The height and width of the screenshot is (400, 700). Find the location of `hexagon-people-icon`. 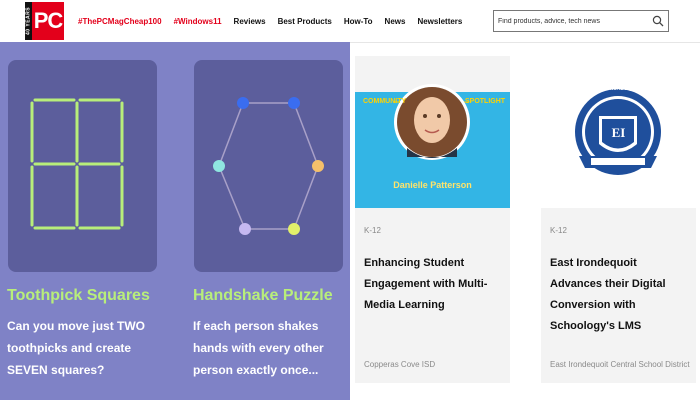

hexagon-people-icon is located at coordinates (268, 166).